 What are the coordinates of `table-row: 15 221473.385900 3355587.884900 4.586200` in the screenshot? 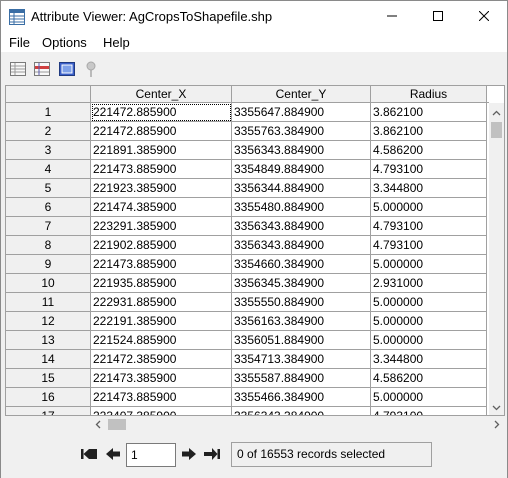 It's located at (246, 378).